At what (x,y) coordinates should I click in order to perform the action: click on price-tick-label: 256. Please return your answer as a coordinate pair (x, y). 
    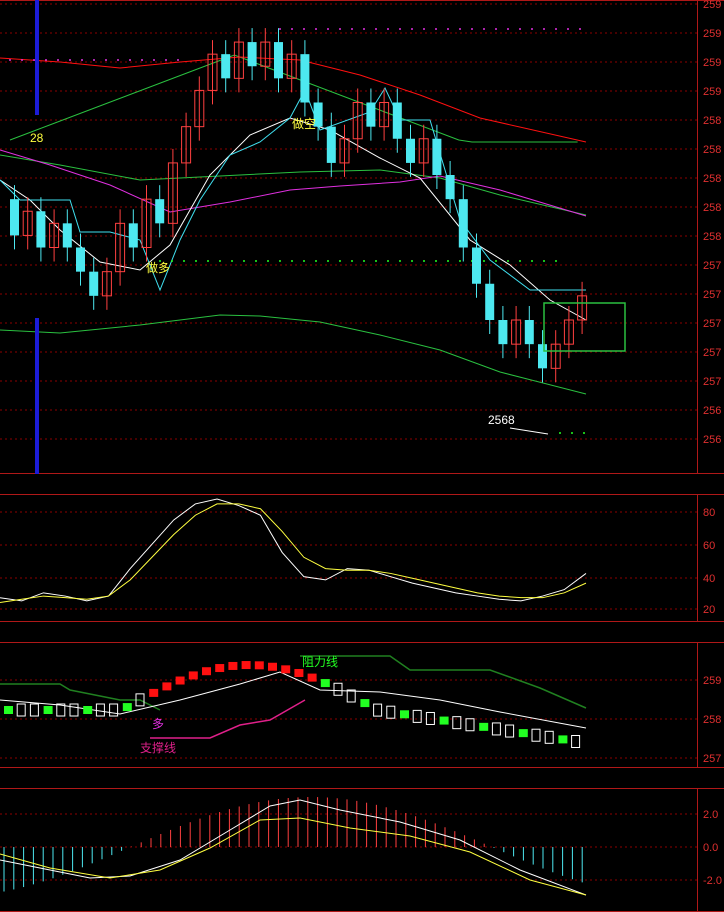
    Looking at the image, I should click on (712, 411).